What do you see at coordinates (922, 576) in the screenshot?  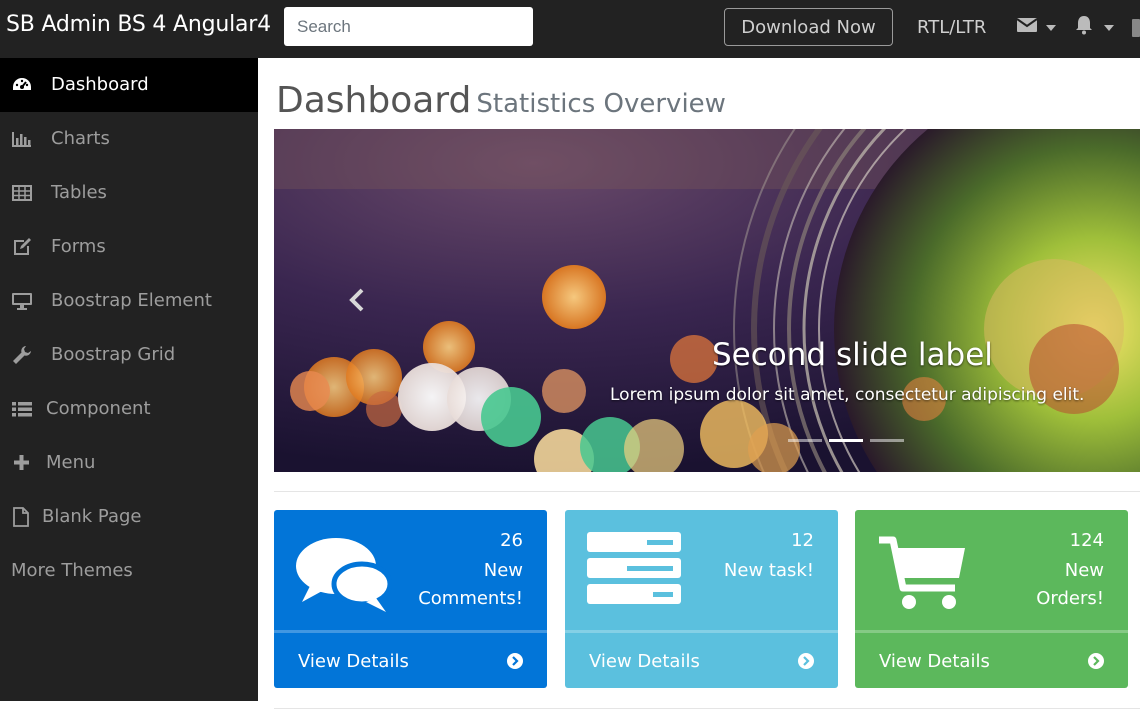 I see `shopping-cart-icon` at bounding box center [922, 576].